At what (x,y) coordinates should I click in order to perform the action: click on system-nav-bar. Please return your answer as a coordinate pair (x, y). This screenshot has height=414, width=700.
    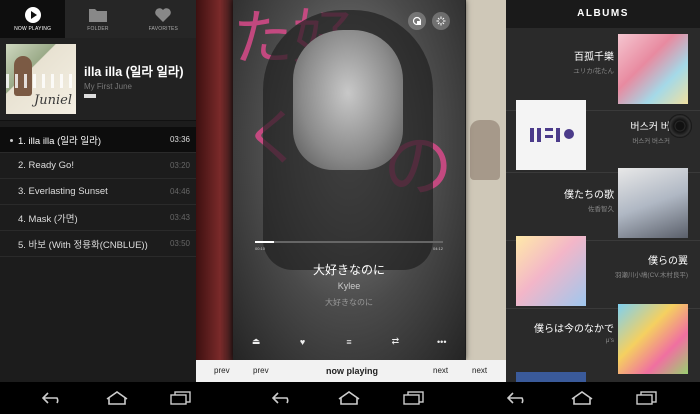
    Looking at the image, I should click on (350, 398).